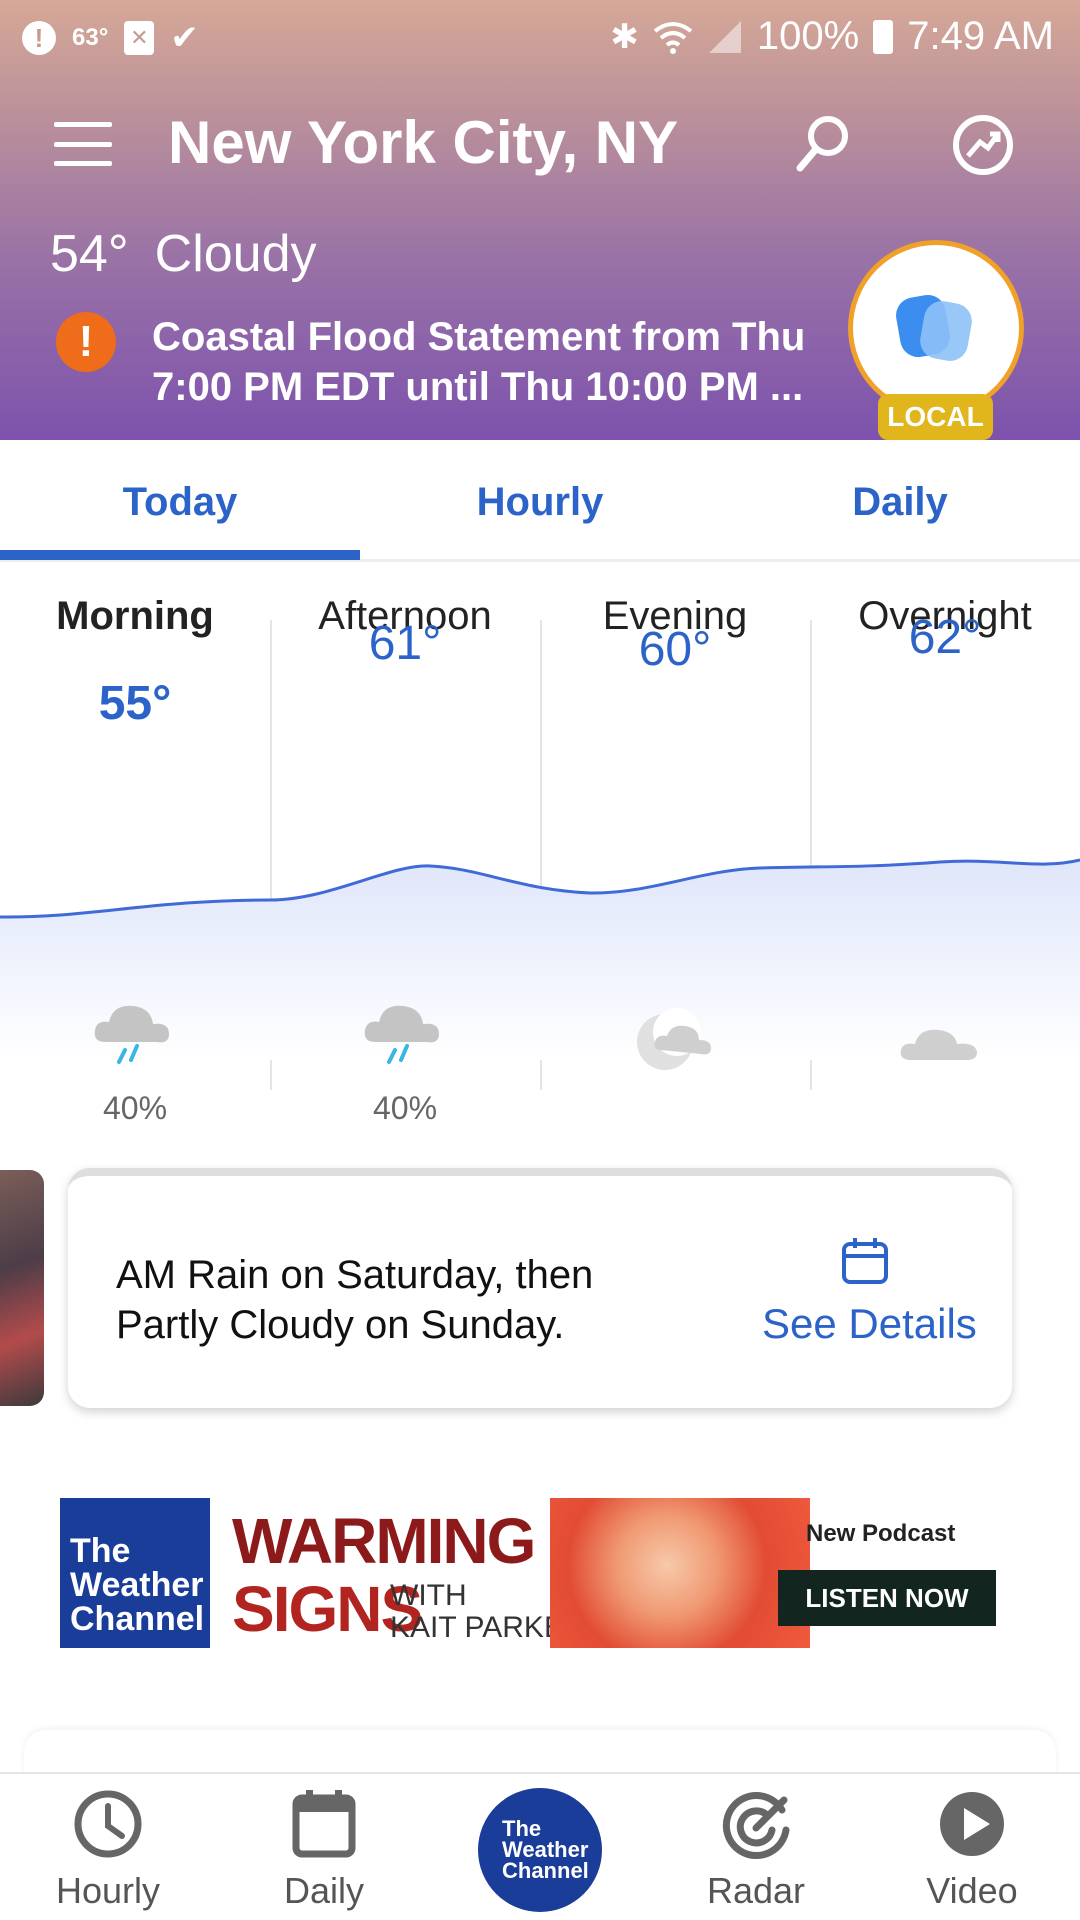  I want to click on ad-host-photo, so click(680, 1573).